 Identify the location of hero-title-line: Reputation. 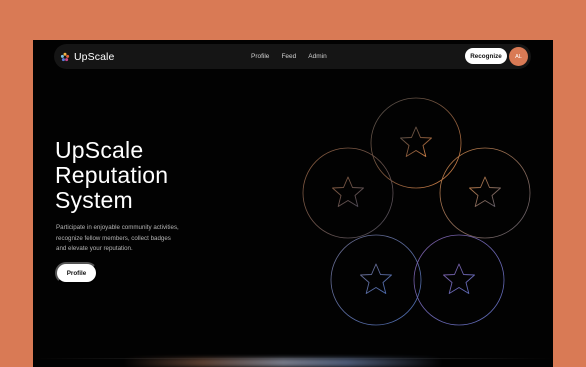
(112, 175).